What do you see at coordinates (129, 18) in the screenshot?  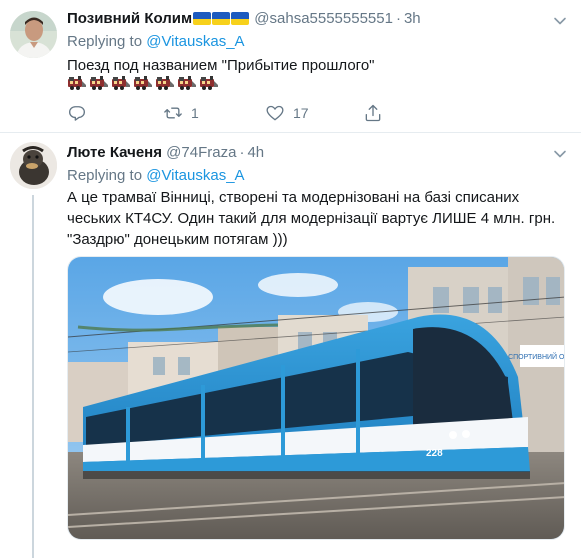 I see `display-name: Позивний Колим` at bounding box center [129, 18].